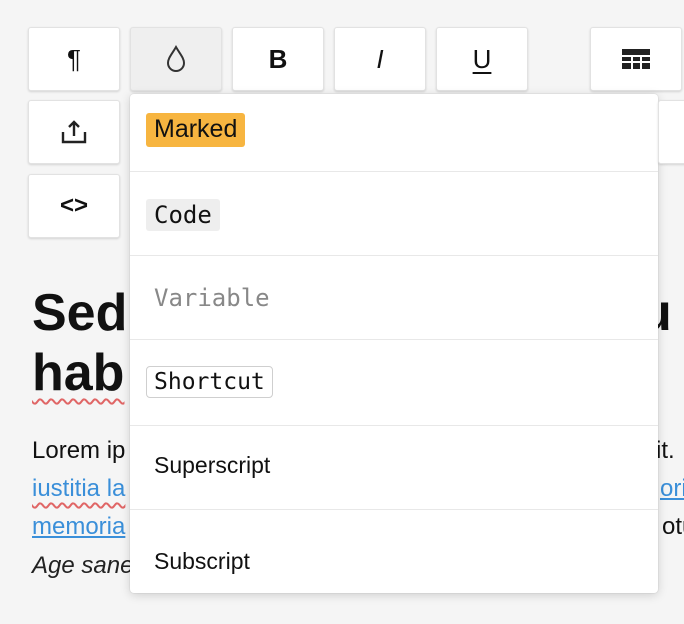 This screenshot has height=624, width=684. I want to click on code-icon: <>, so click(74, 205).